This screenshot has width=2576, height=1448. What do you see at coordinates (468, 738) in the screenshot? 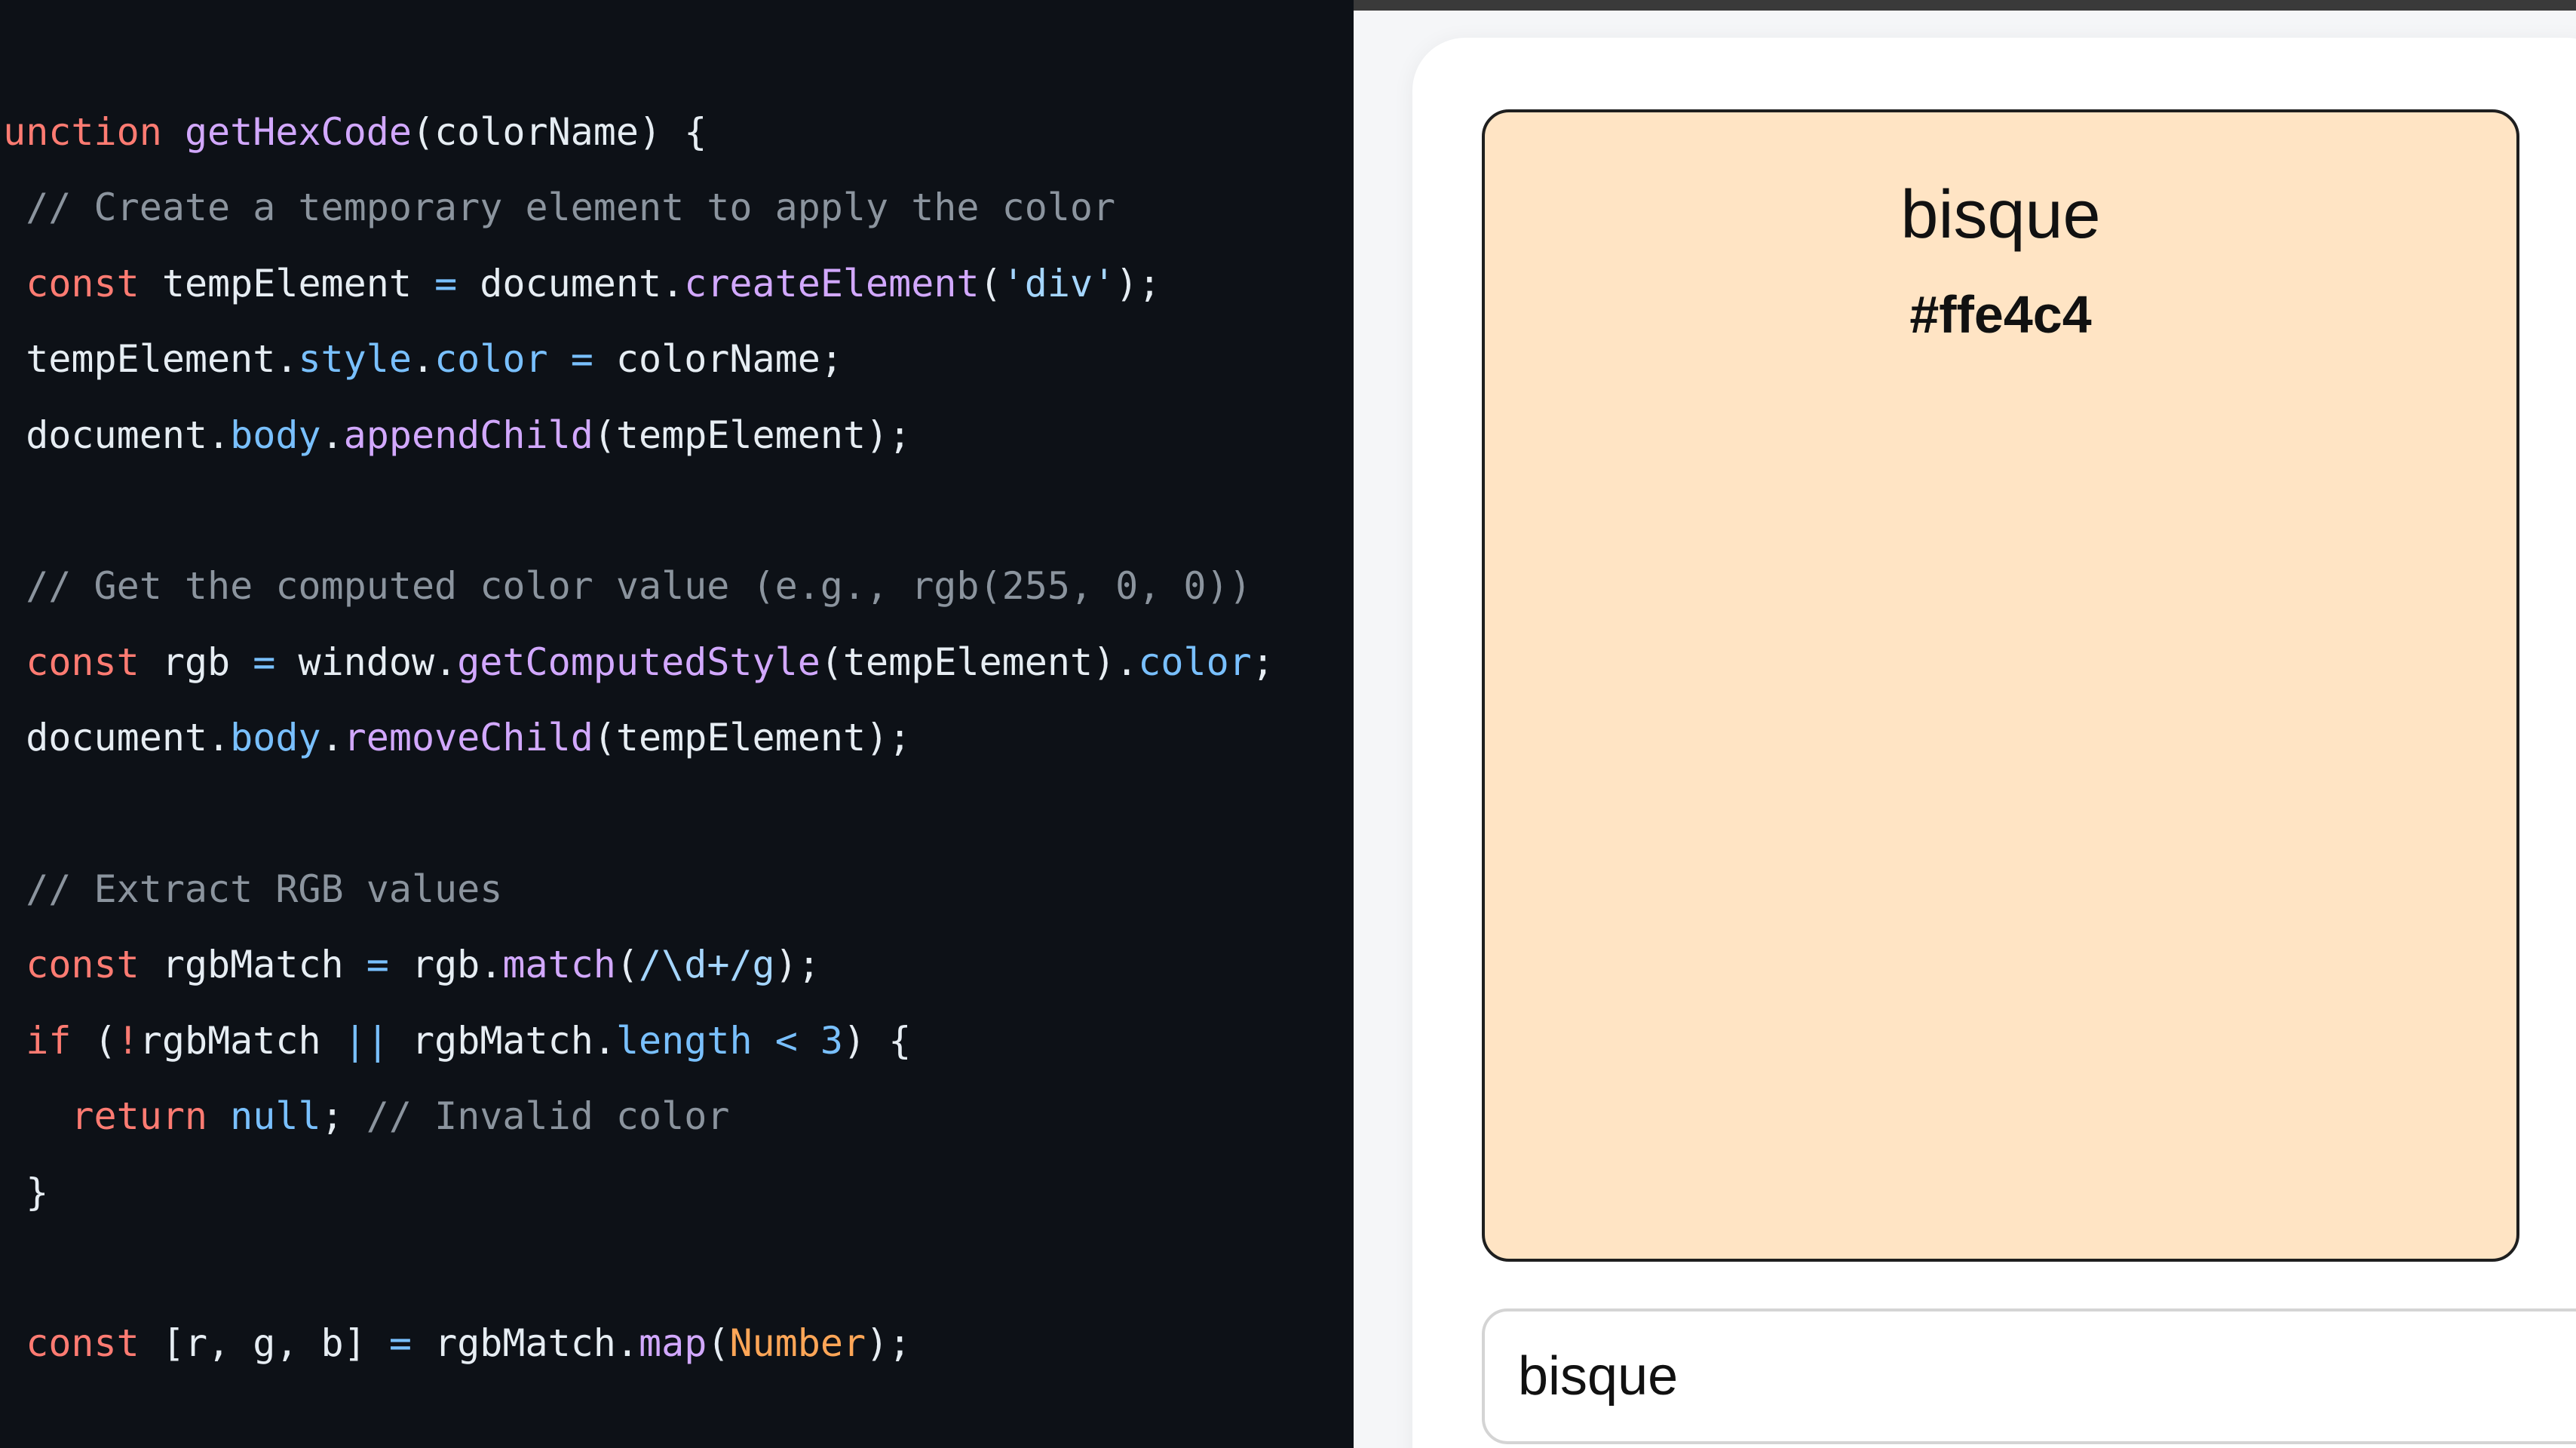
I see `code-token: removeChild` at bounding box center [468, 738].